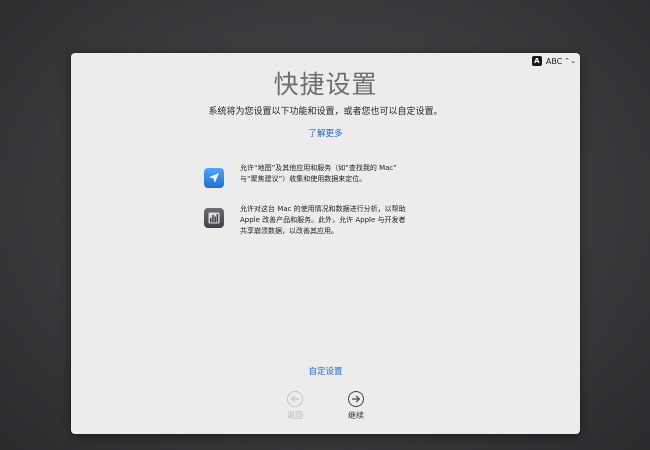  I want to click on feature-text-line: 与“聚焦建议”）收集和使用数据来定位。, so click(303, 179).